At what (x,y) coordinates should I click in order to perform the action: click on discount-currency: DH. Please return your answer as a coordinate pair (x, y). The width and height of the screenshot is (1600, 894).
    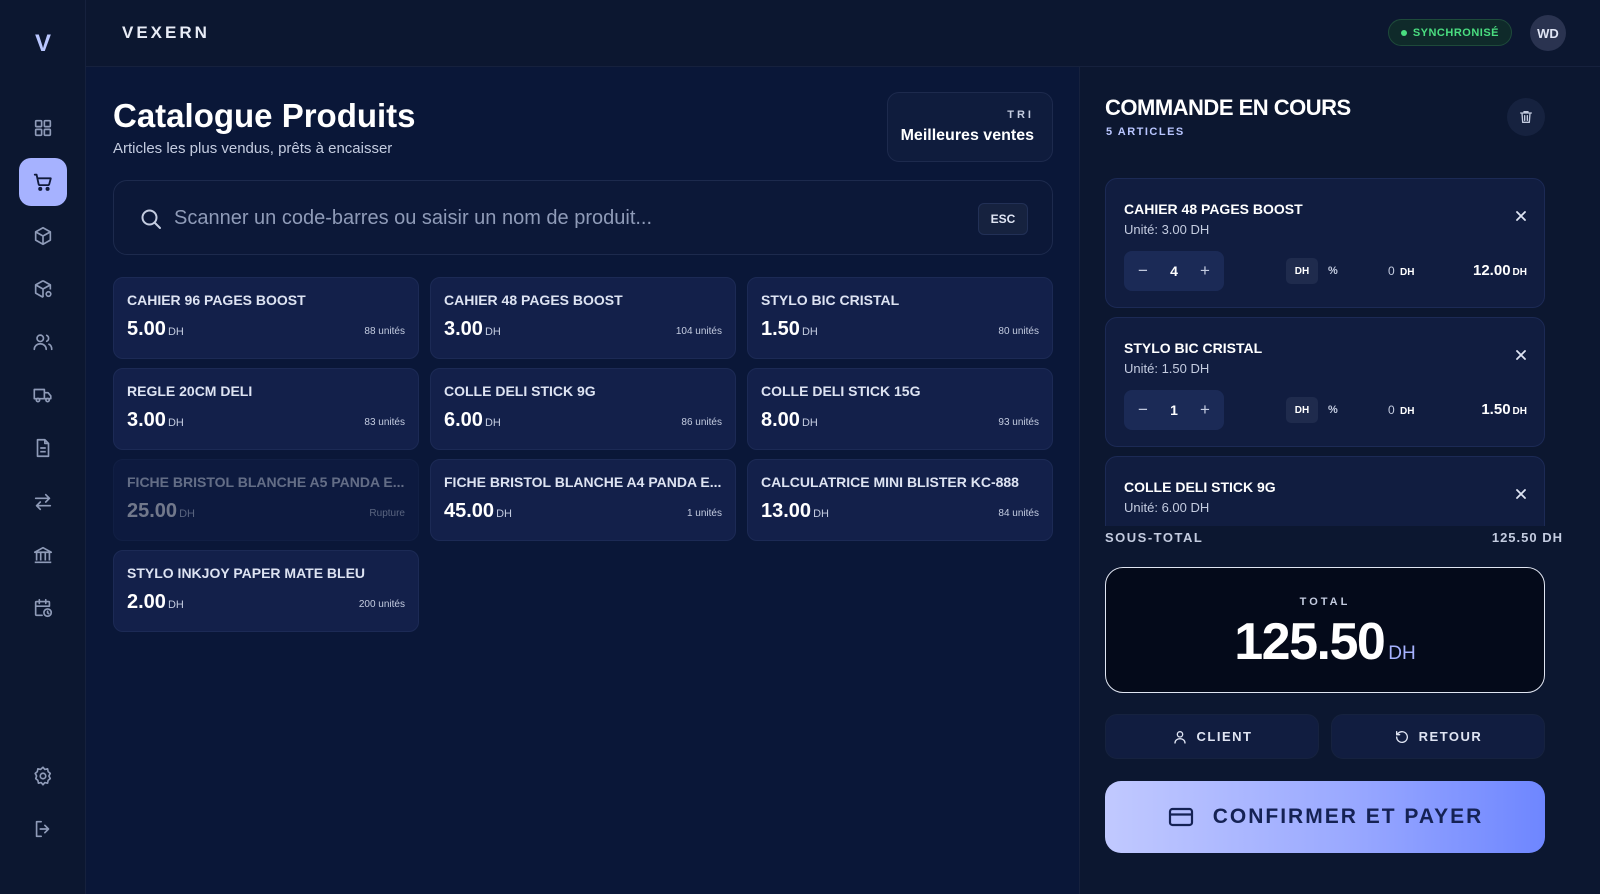
    Looking at the image, I should click on (1407, 411).